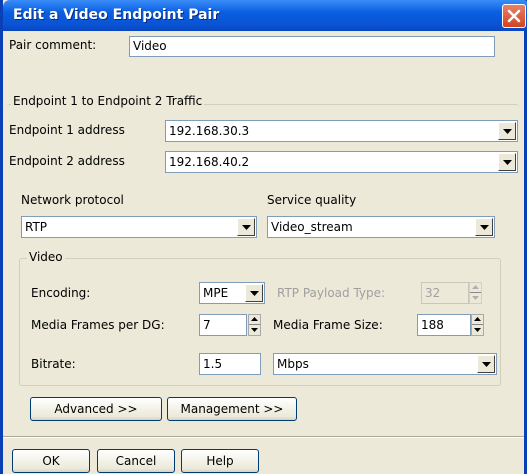  I want to click on advanced-button: Advanced >>, so click(96, 409).